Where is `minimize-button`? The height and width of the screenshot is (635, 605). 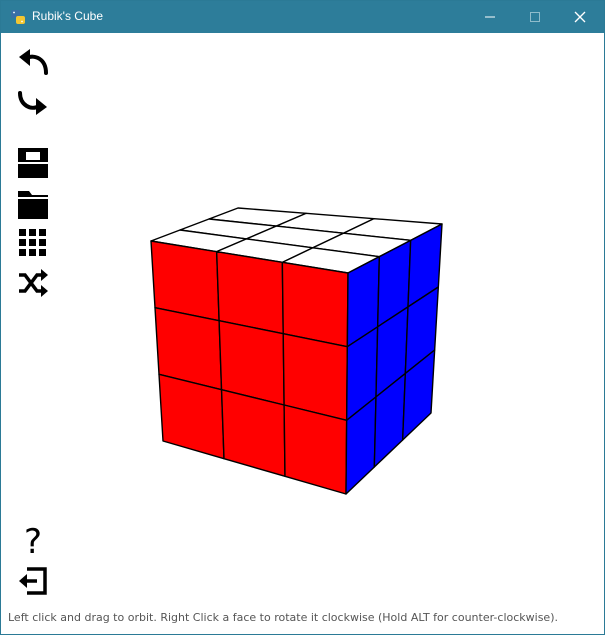
minimize-button is located at coordinates (489, 17).